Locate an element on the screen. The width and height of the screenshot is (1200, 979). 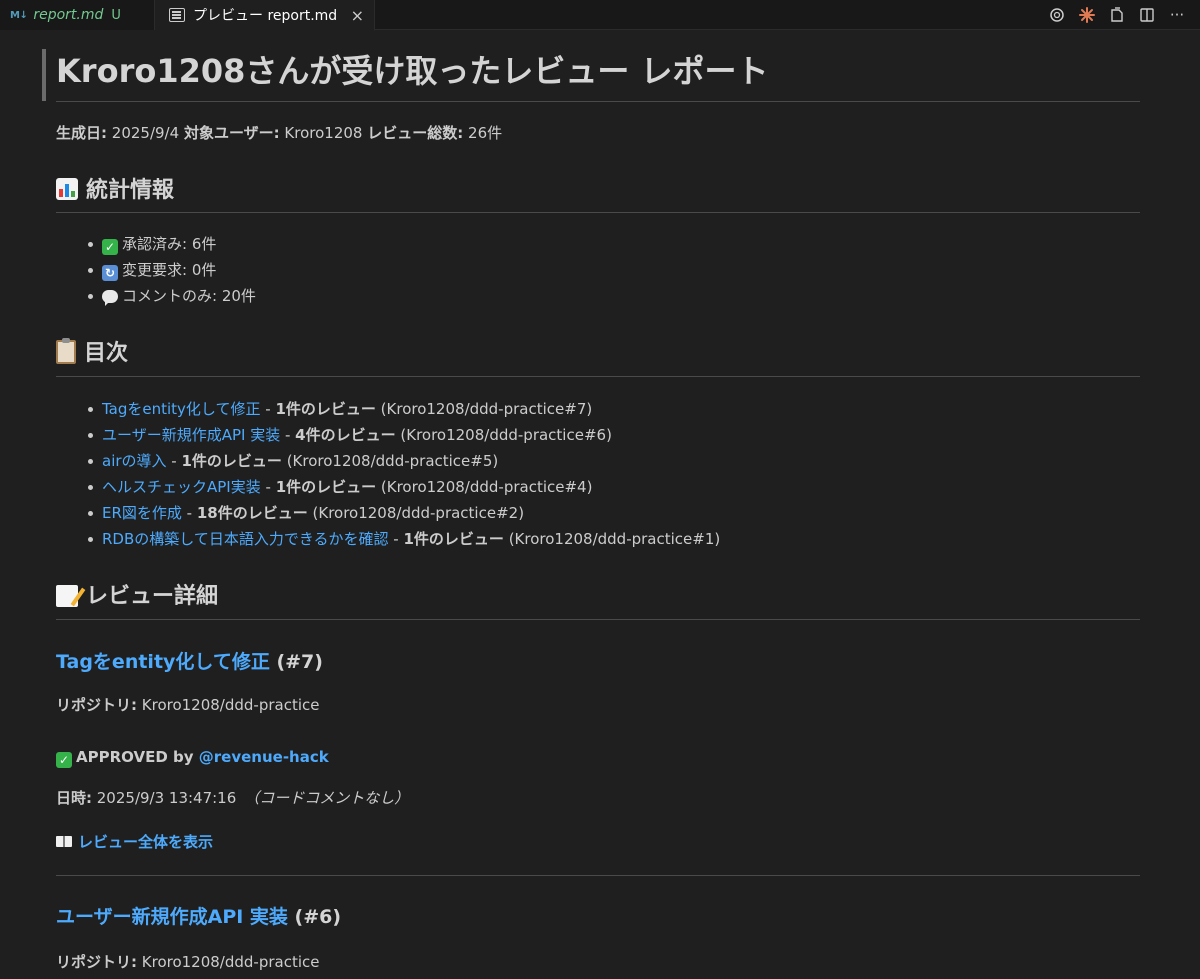
title-marker is located at coordinates (44, 75).